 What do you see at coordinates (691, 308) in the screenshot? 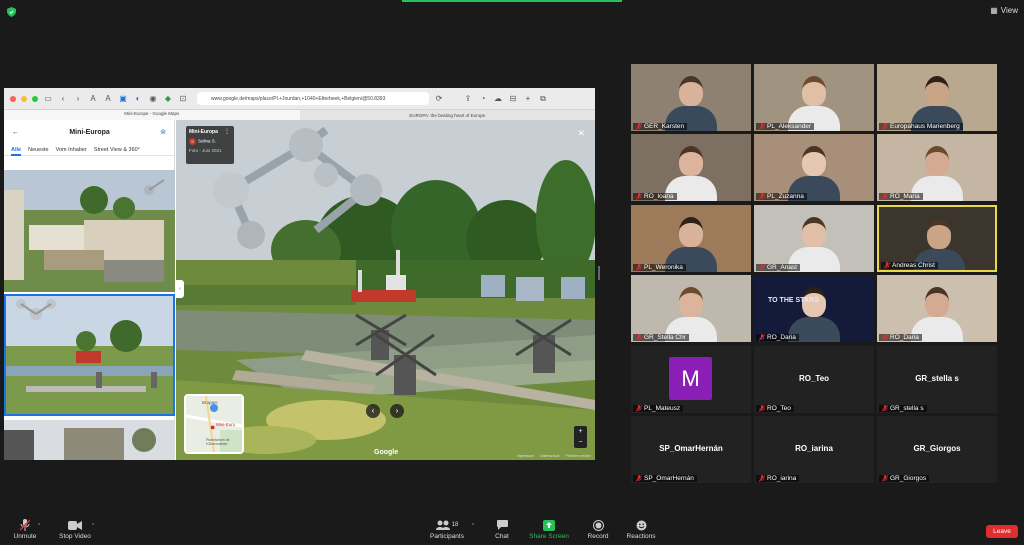
I see `participant-tile: GR_Stella Chr` at bounding box center [691, 308].